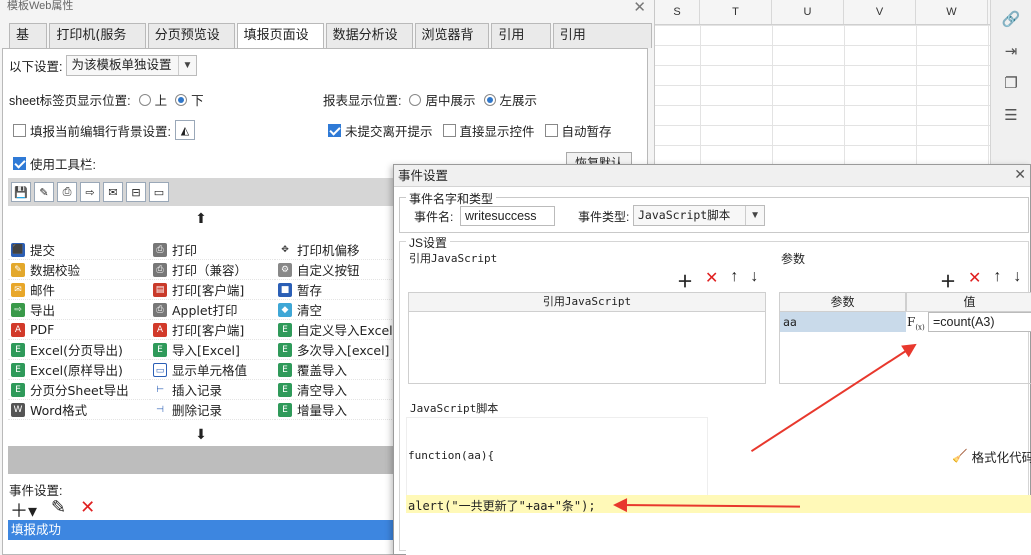  What do you see at coordinates (184, 130) in the screenshot?
I see `paint-bucket-icon: ◭` at bounding box center [184, 130].